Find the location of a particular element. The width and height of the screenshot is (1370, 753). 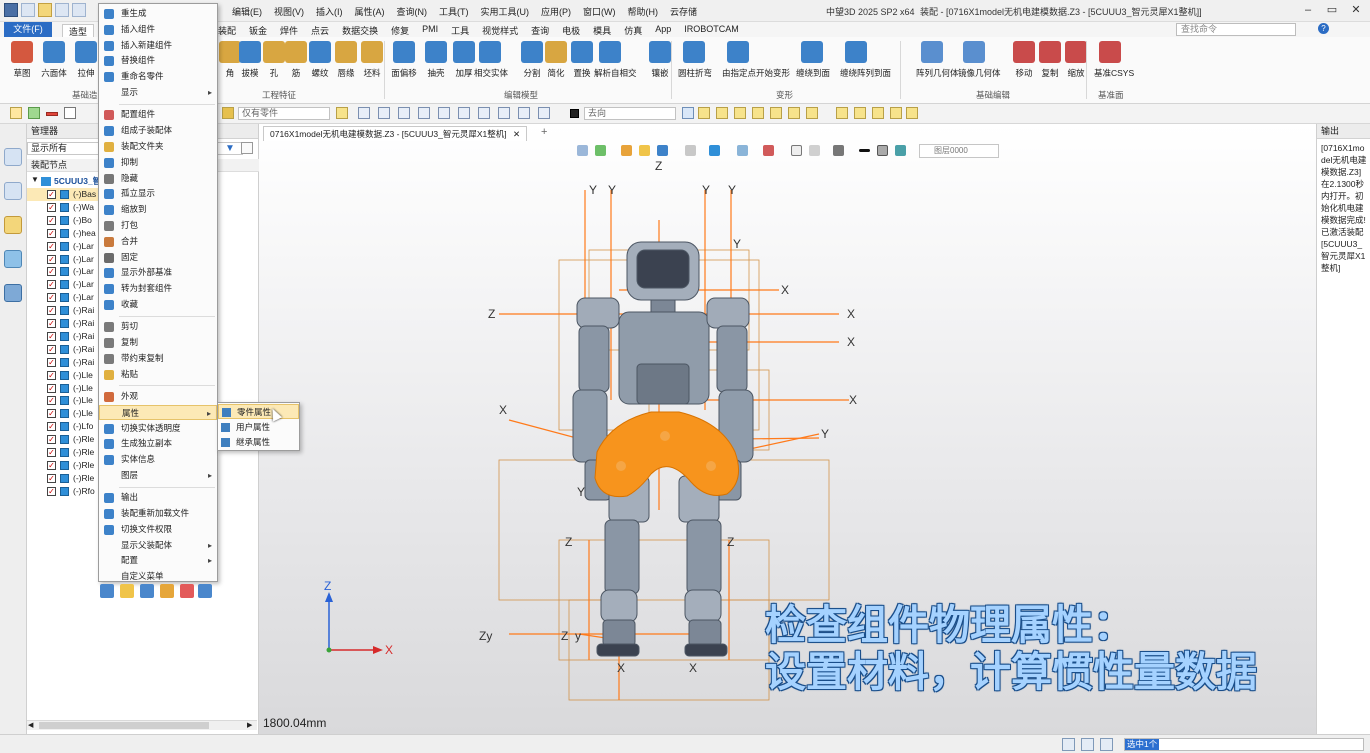

ribbon-button-scale: 缩放 is located at coordinates (1076, 60).